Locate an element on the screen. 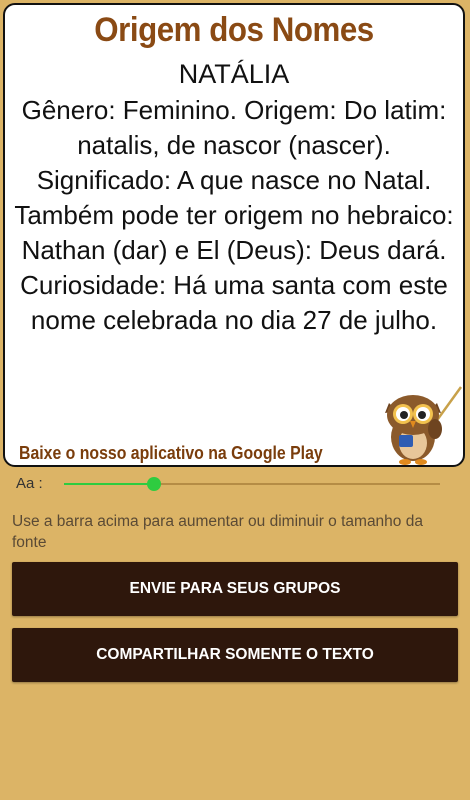 Image resolution: width=470 pixels, height=800 pixels. font-size-control: Aa : is located at coordinates (235, 484).